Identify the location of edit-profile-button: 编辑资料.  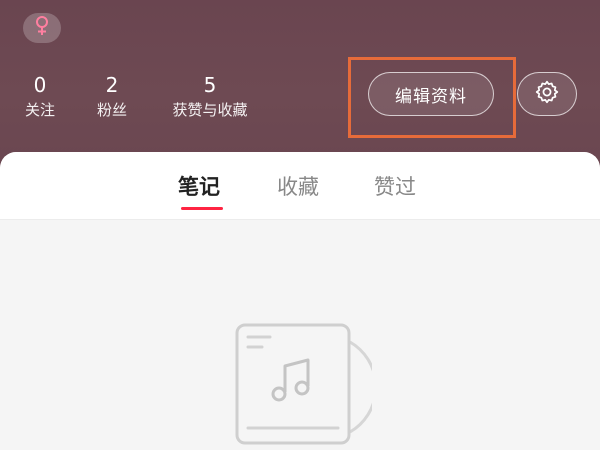
(431, 94).